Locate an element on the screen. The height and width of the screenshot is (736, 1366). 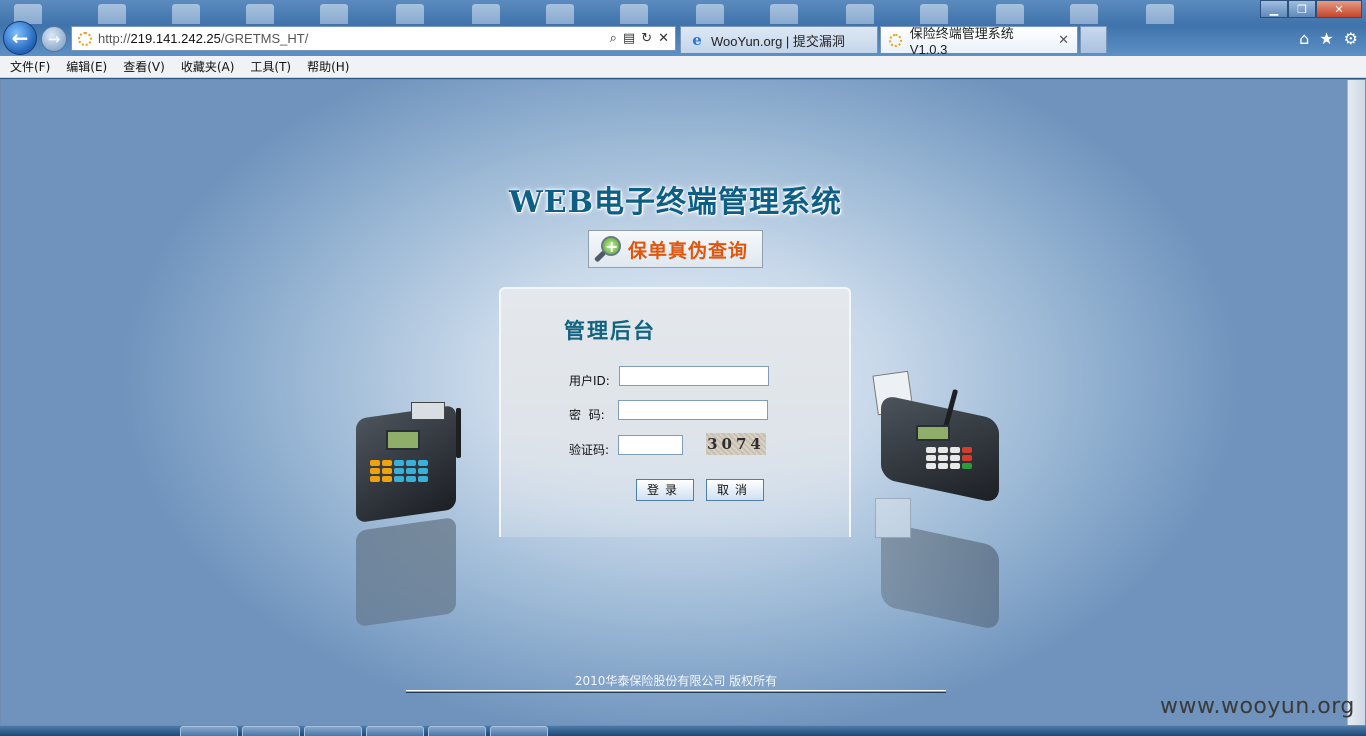
ie-icon: e is located at coordinates (697, 40).